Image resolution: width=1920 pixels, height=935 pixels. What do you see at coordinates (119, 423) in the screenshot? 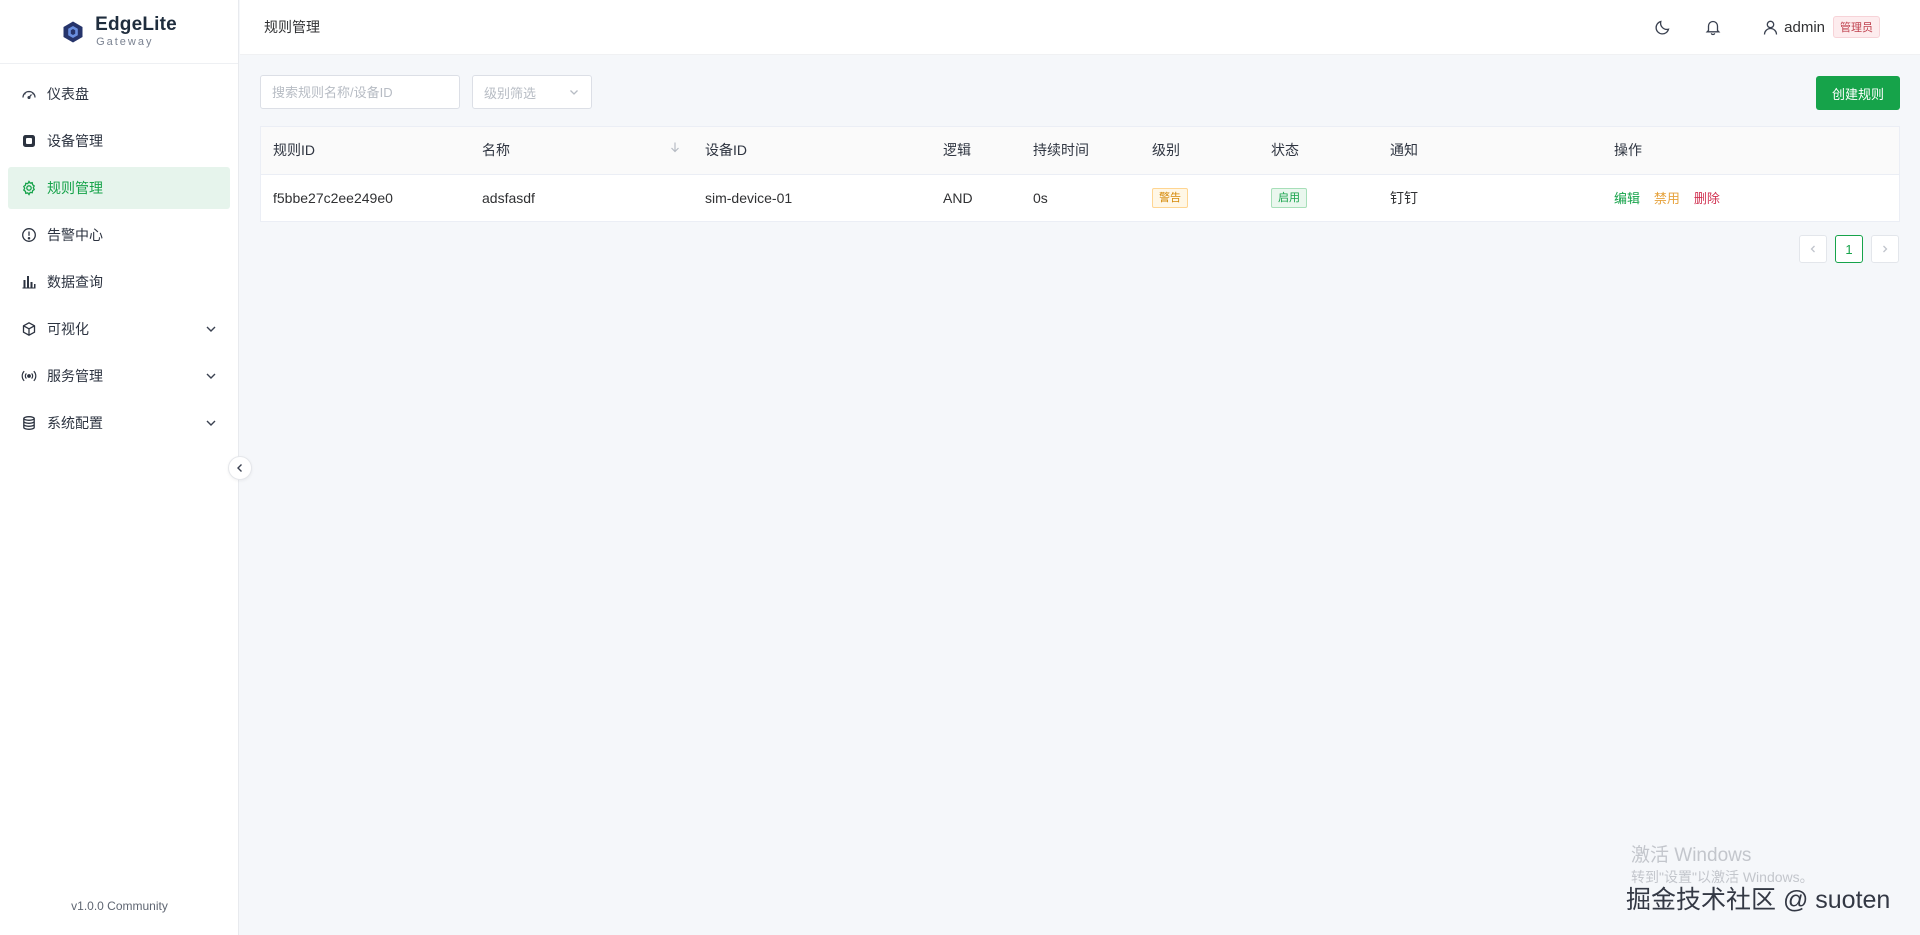
I see `sidebar-item-system-config: 系统配置` at bounding box center [119, 423].